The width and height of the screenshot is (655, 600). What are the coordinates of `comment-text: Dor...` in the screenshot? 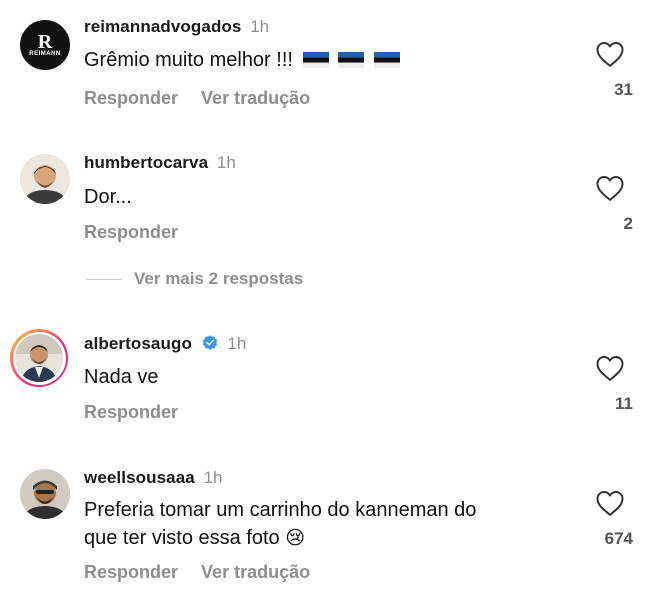 It's located at (108, 197).